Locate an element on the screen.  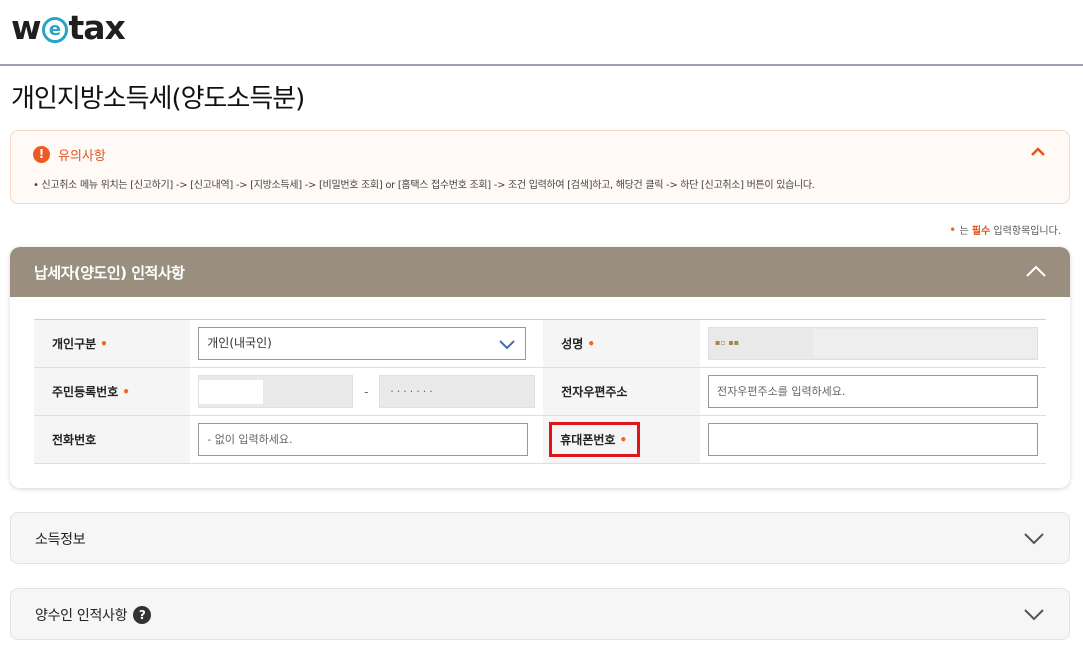
ssn-dash: - is located at coordinates (366, 391).